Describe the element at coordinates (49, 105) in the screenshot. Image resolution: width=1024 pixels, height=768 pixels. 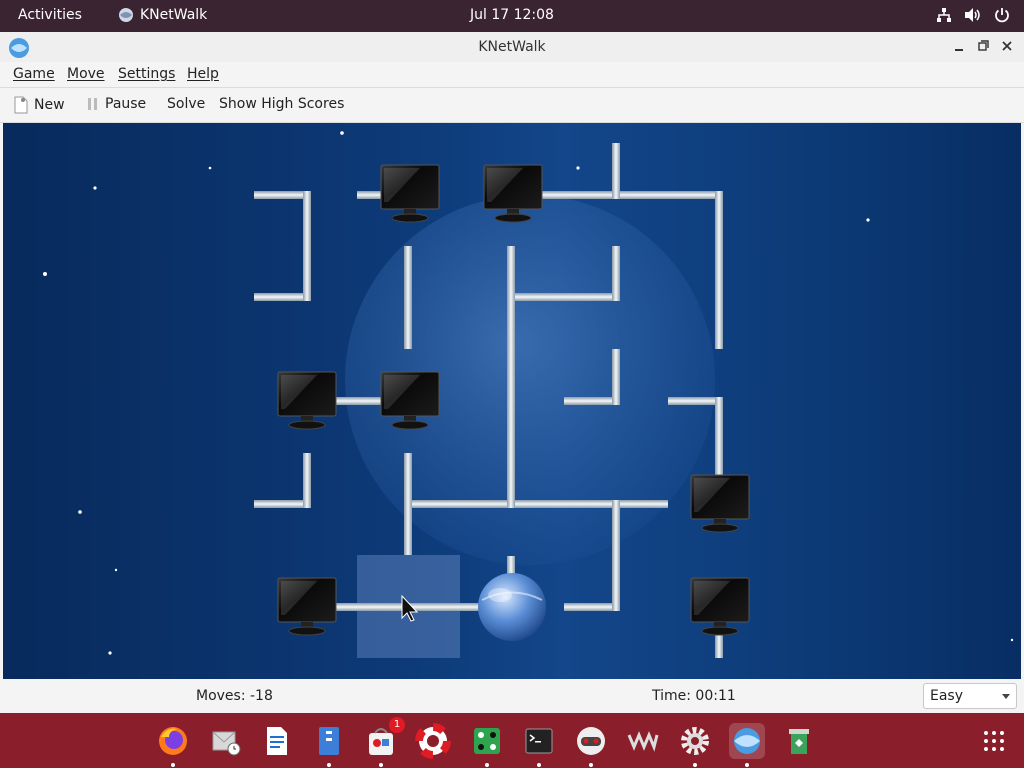
I see `new-game-label: New` at that location.